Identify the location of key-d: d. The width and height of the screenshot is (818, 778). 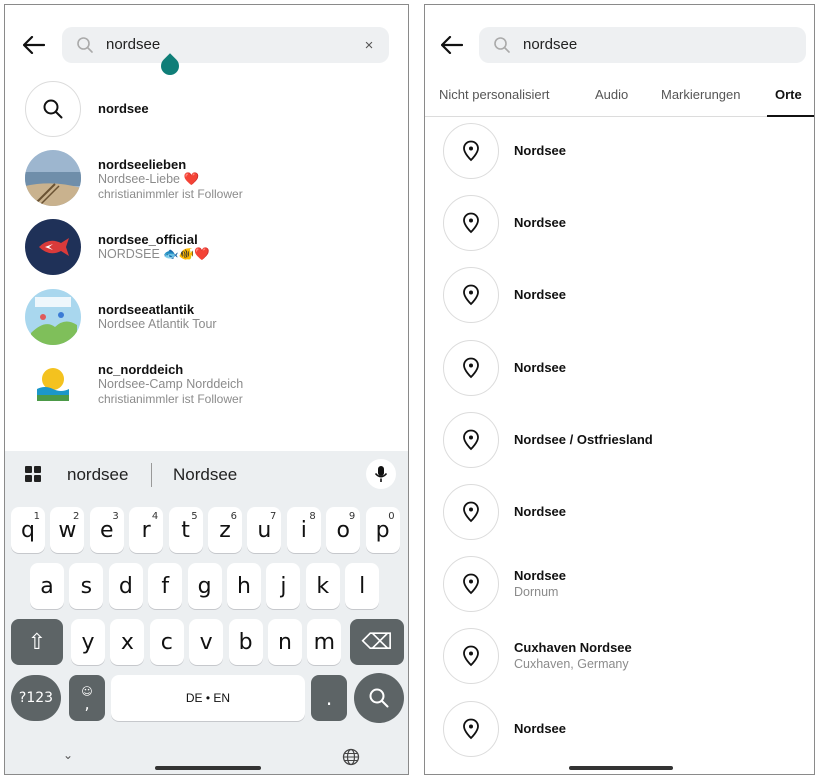
(125, 586).